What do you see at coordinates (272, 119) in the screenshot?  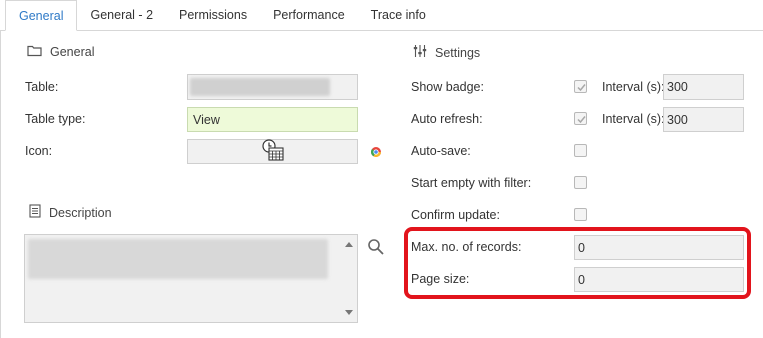 I see `table-type-field: View` at bounding box center [272, 119].